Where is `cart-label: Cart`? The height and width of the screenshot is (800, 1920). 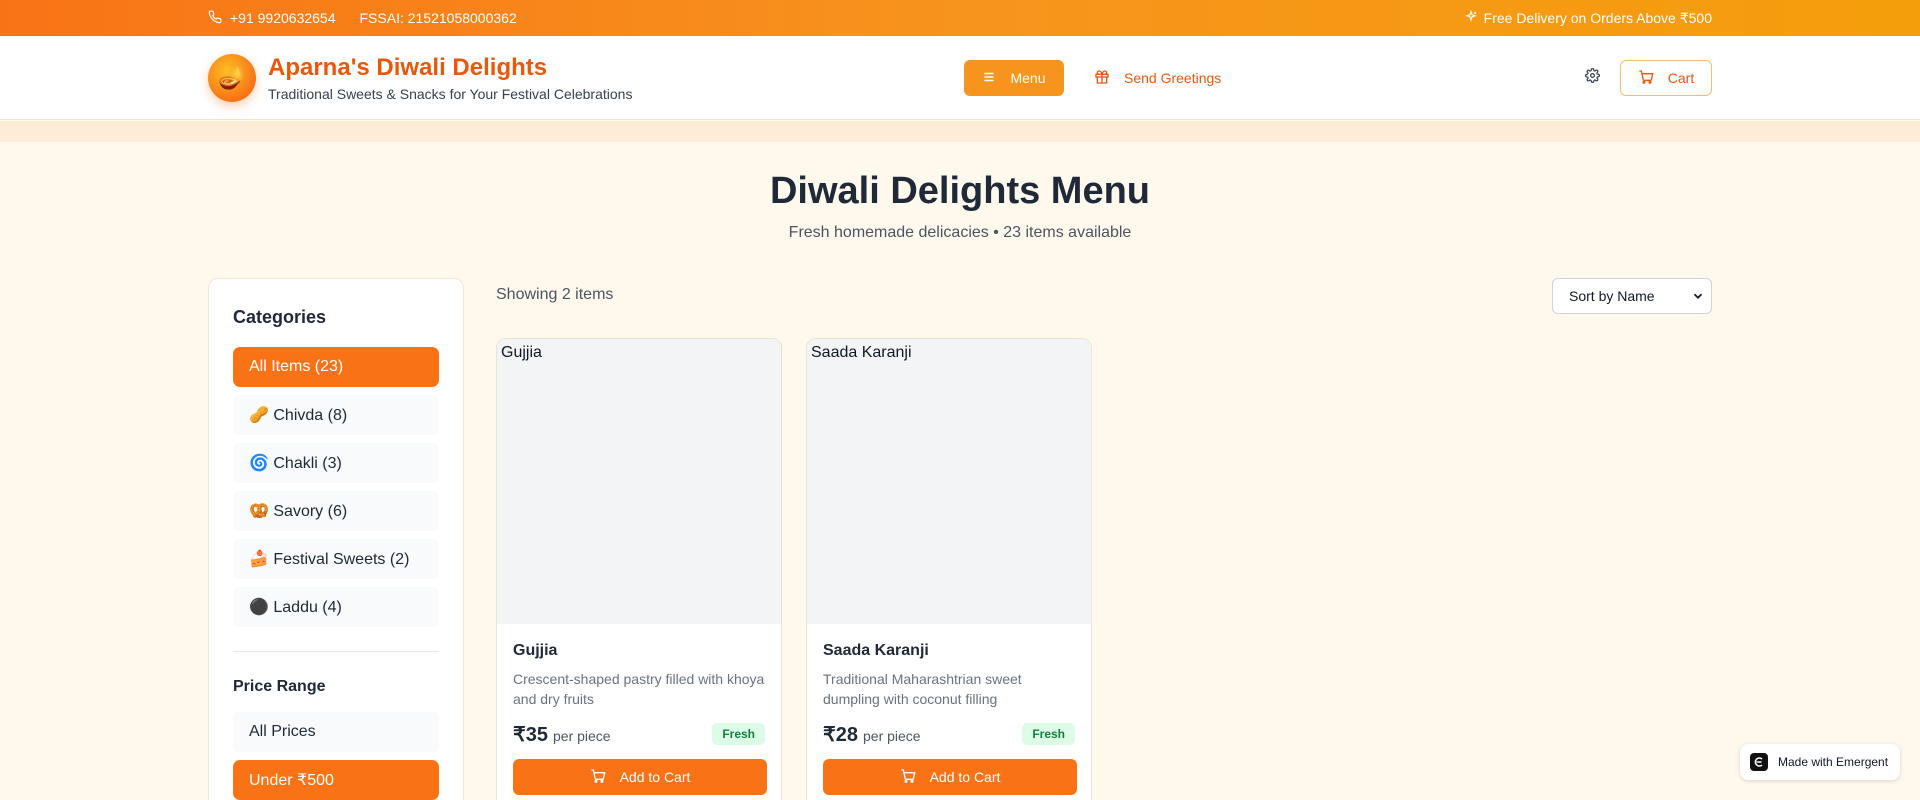
cart-label: Cart is located at coordinates (1681, 78).